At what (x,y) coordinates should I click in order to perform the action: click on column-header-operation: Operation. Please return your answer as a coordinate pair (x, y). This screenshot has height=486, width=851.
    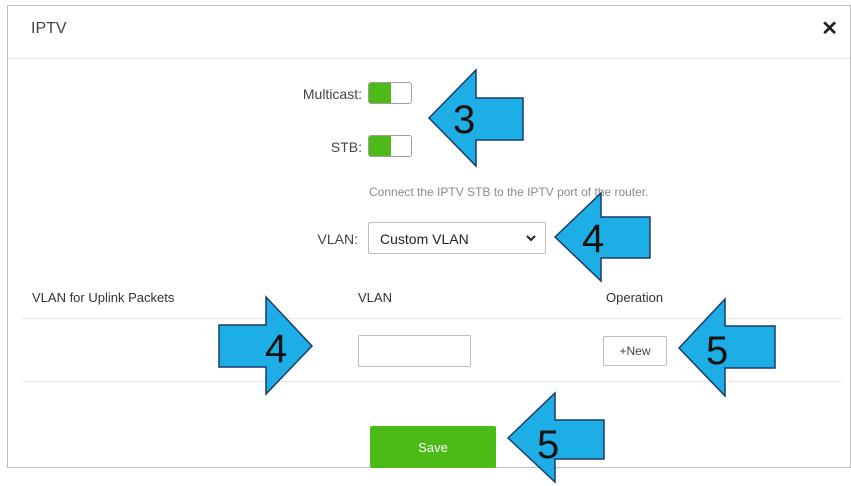
    Looking at the image, I should click on (635, 297).